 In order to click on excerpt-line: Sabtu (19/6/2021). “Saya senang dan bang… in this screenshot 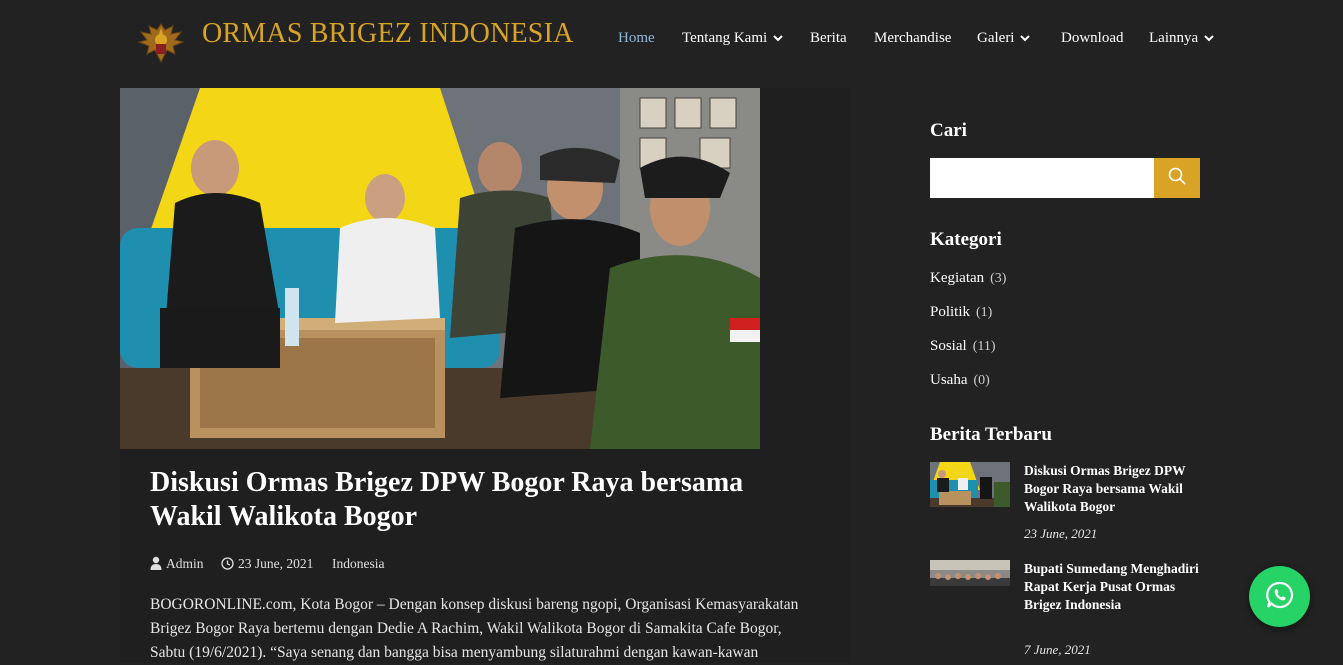, I will do `click(454, 652)`.